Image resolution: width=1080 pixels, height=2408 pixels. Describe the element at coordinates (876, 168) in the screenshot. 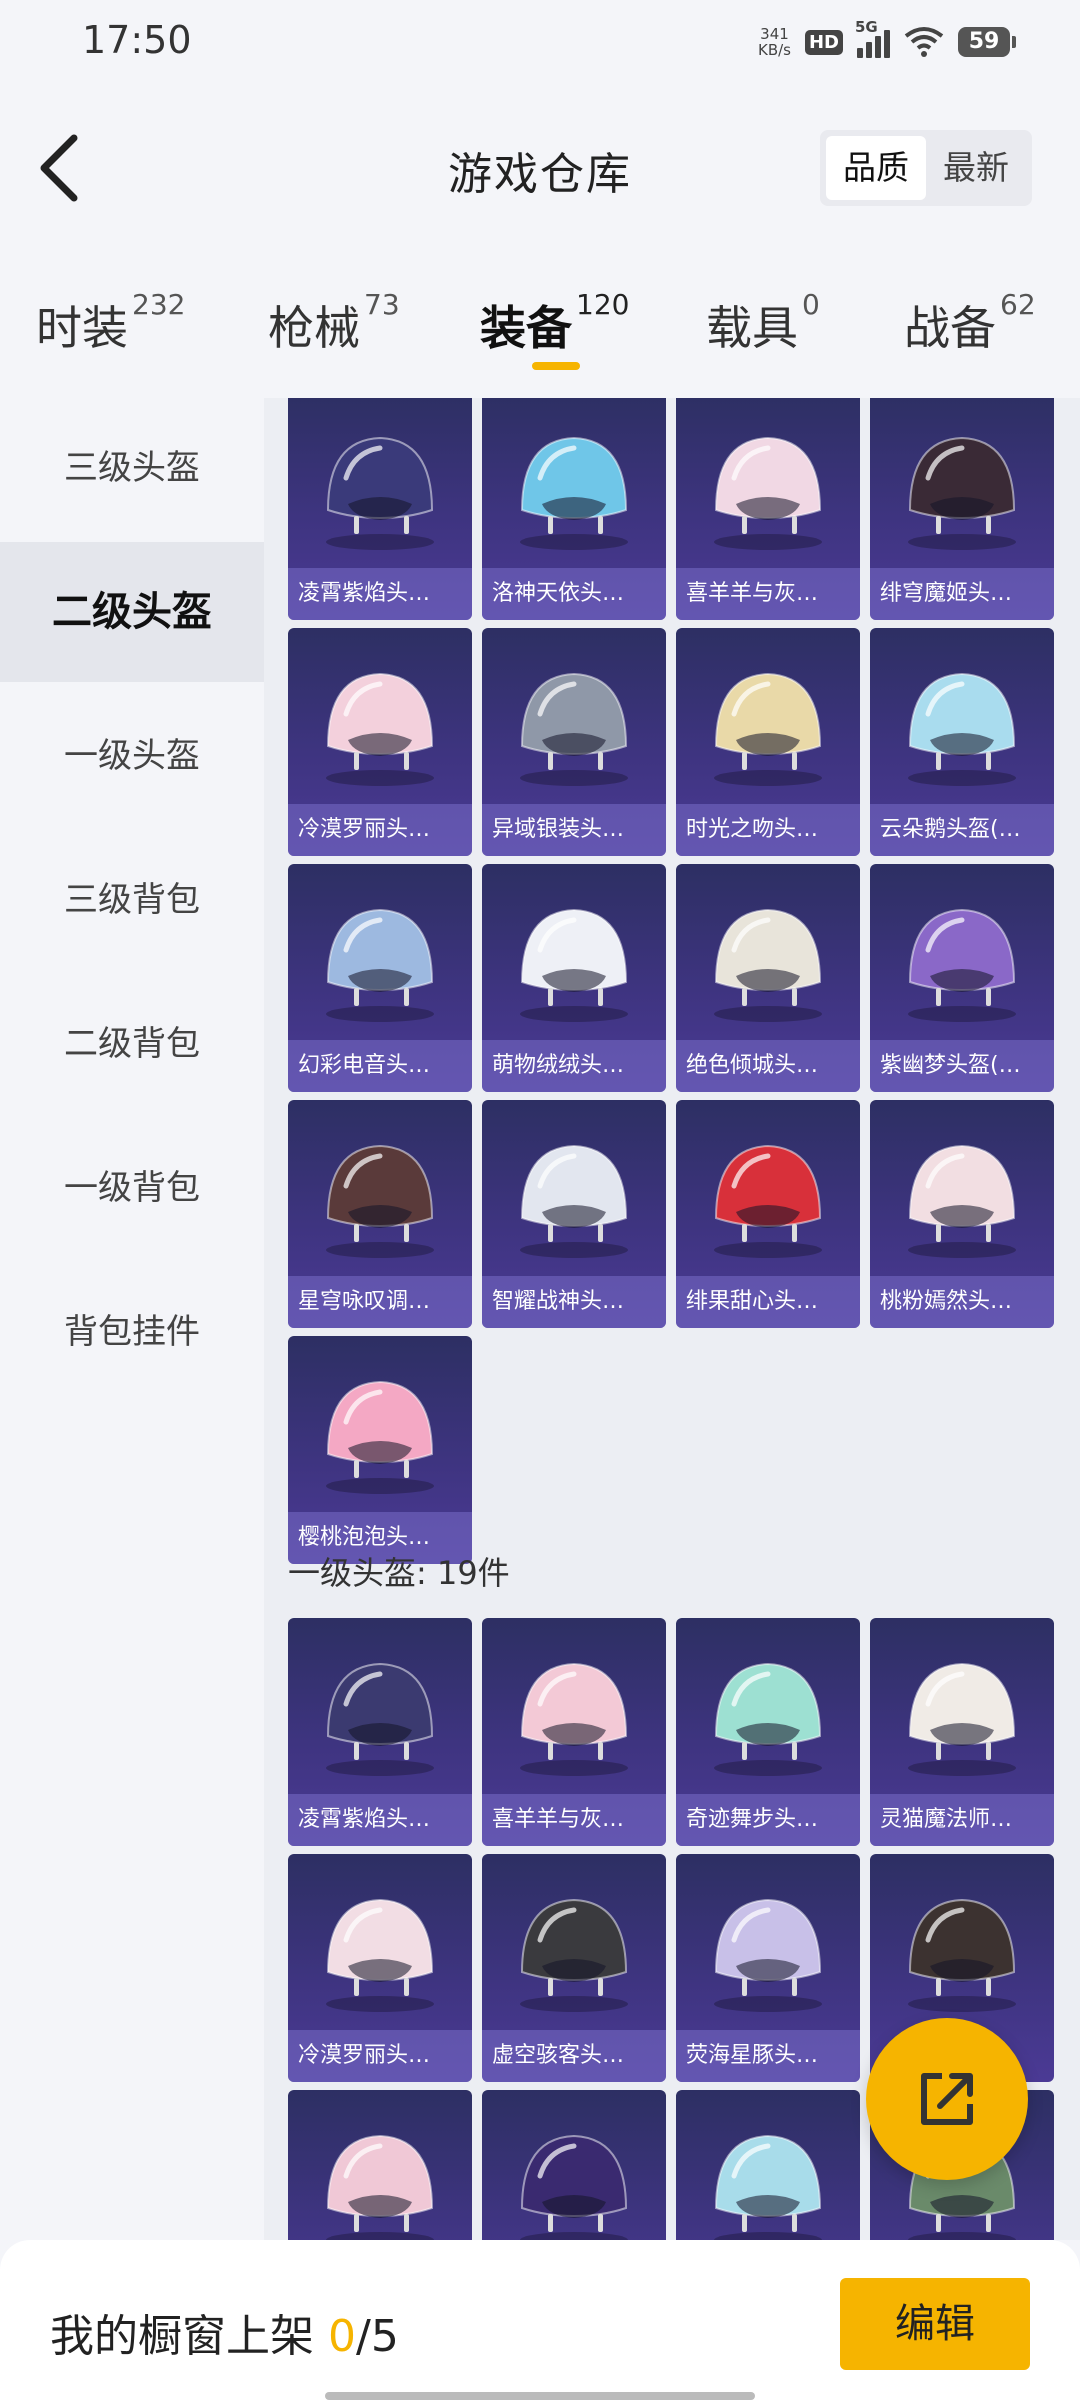

I see `sort-quality-button: 品质` at that location.